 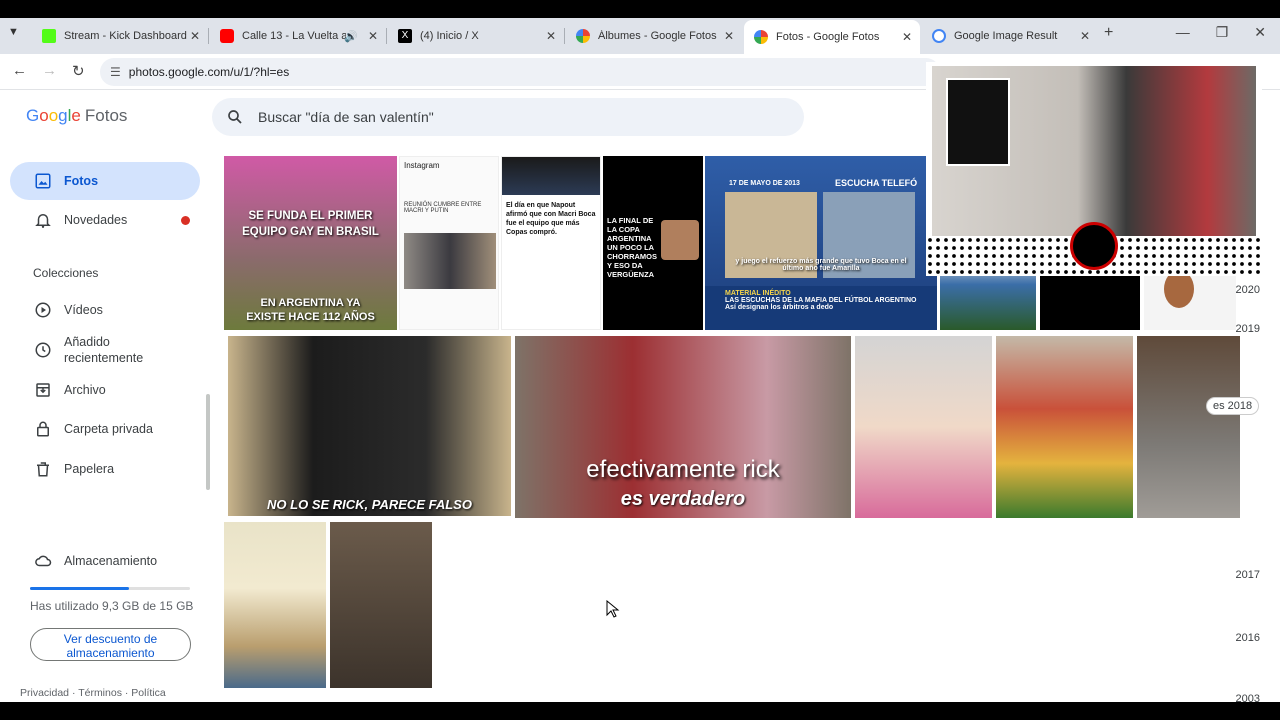 I want to click on photo-caption: Instagram, so click(x=422, y=165).